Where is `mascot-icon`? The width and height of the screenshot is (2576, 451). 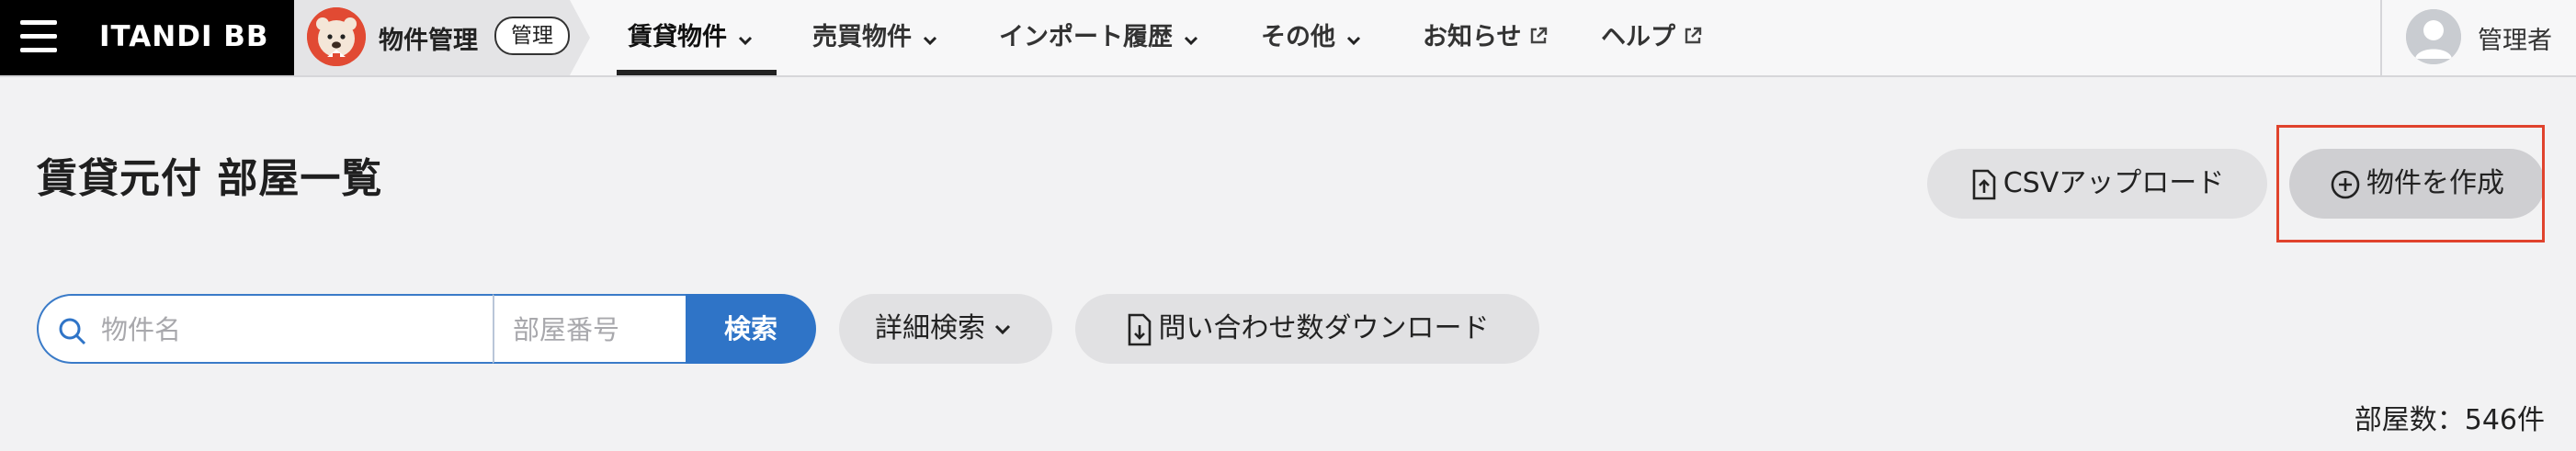 mascot-icon is located at coordinates (336, 36).